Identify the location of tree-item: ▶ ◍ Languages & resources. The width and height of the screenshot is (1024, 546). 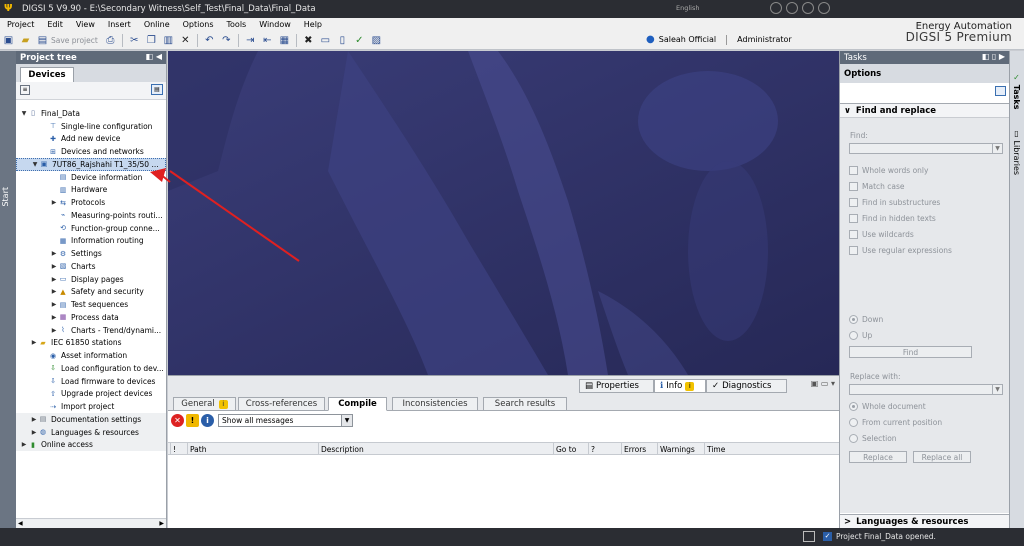
(91, 432).